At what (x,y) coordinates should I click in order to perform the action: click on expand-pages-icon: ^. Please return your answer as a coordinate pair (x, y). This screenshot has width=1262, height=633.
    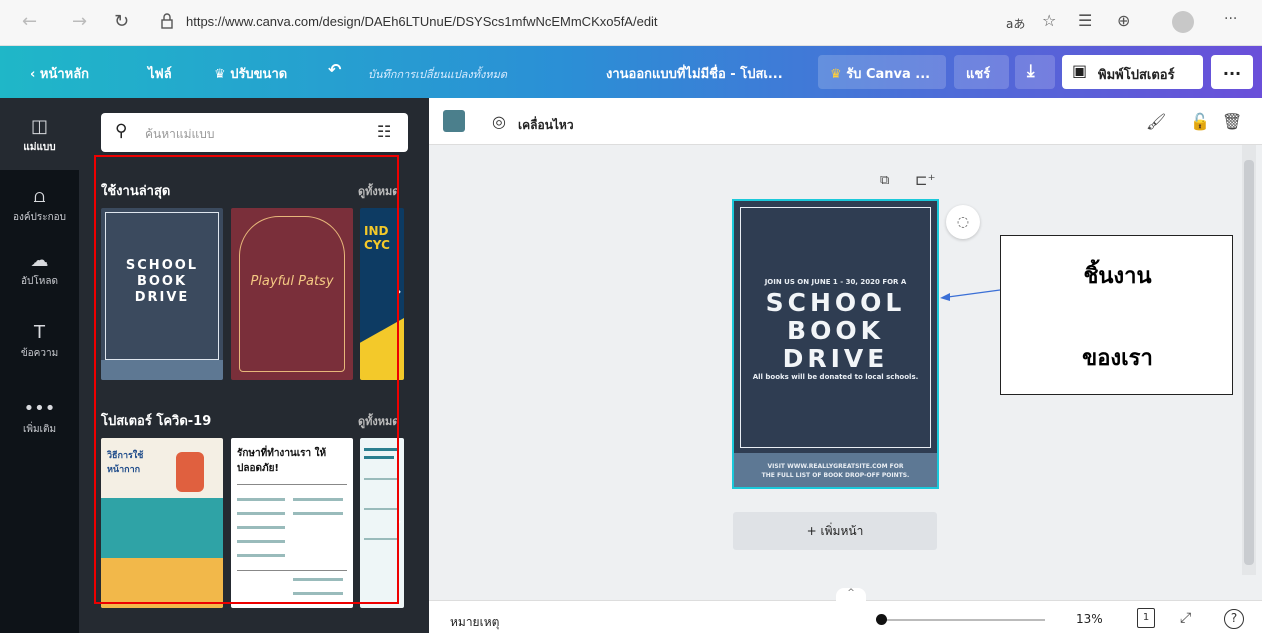
    Looking at the image, I should click on (851, 595).